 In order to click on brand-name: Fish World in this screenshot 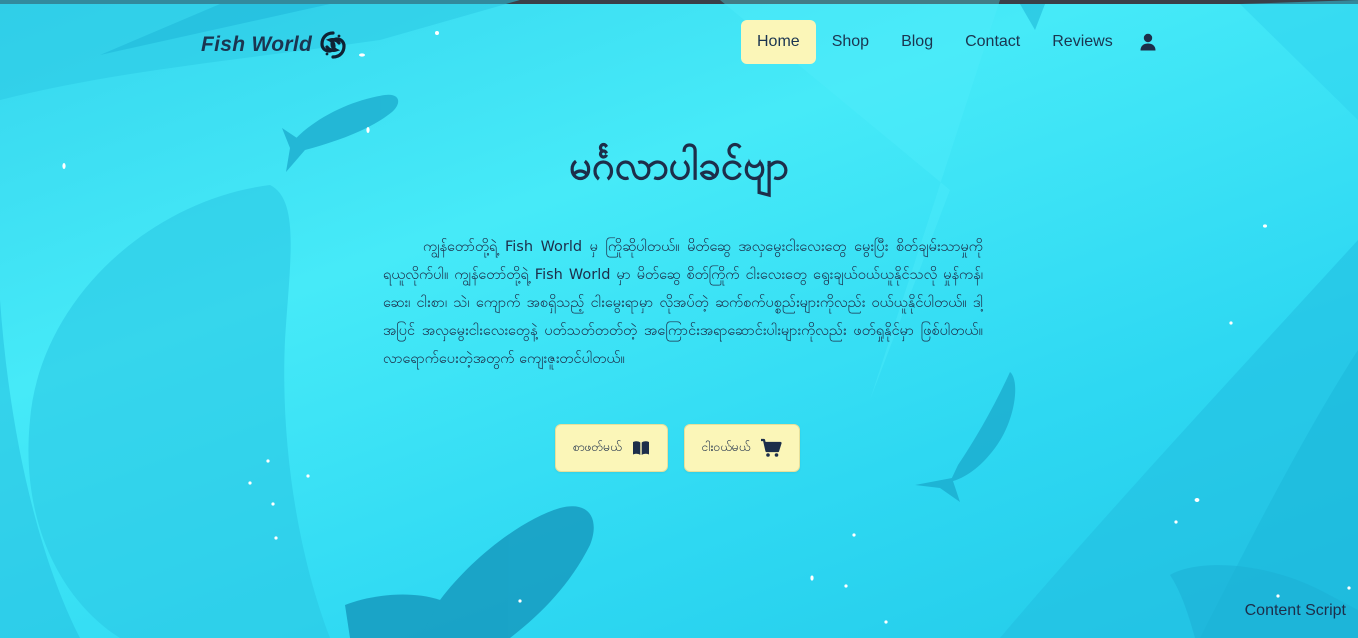, I will do `click(257, 44)`.